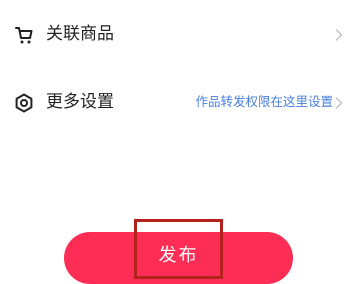  Describe the element at coordinates (24, 35) in the screenshot. I see `cart-icon` at that location.